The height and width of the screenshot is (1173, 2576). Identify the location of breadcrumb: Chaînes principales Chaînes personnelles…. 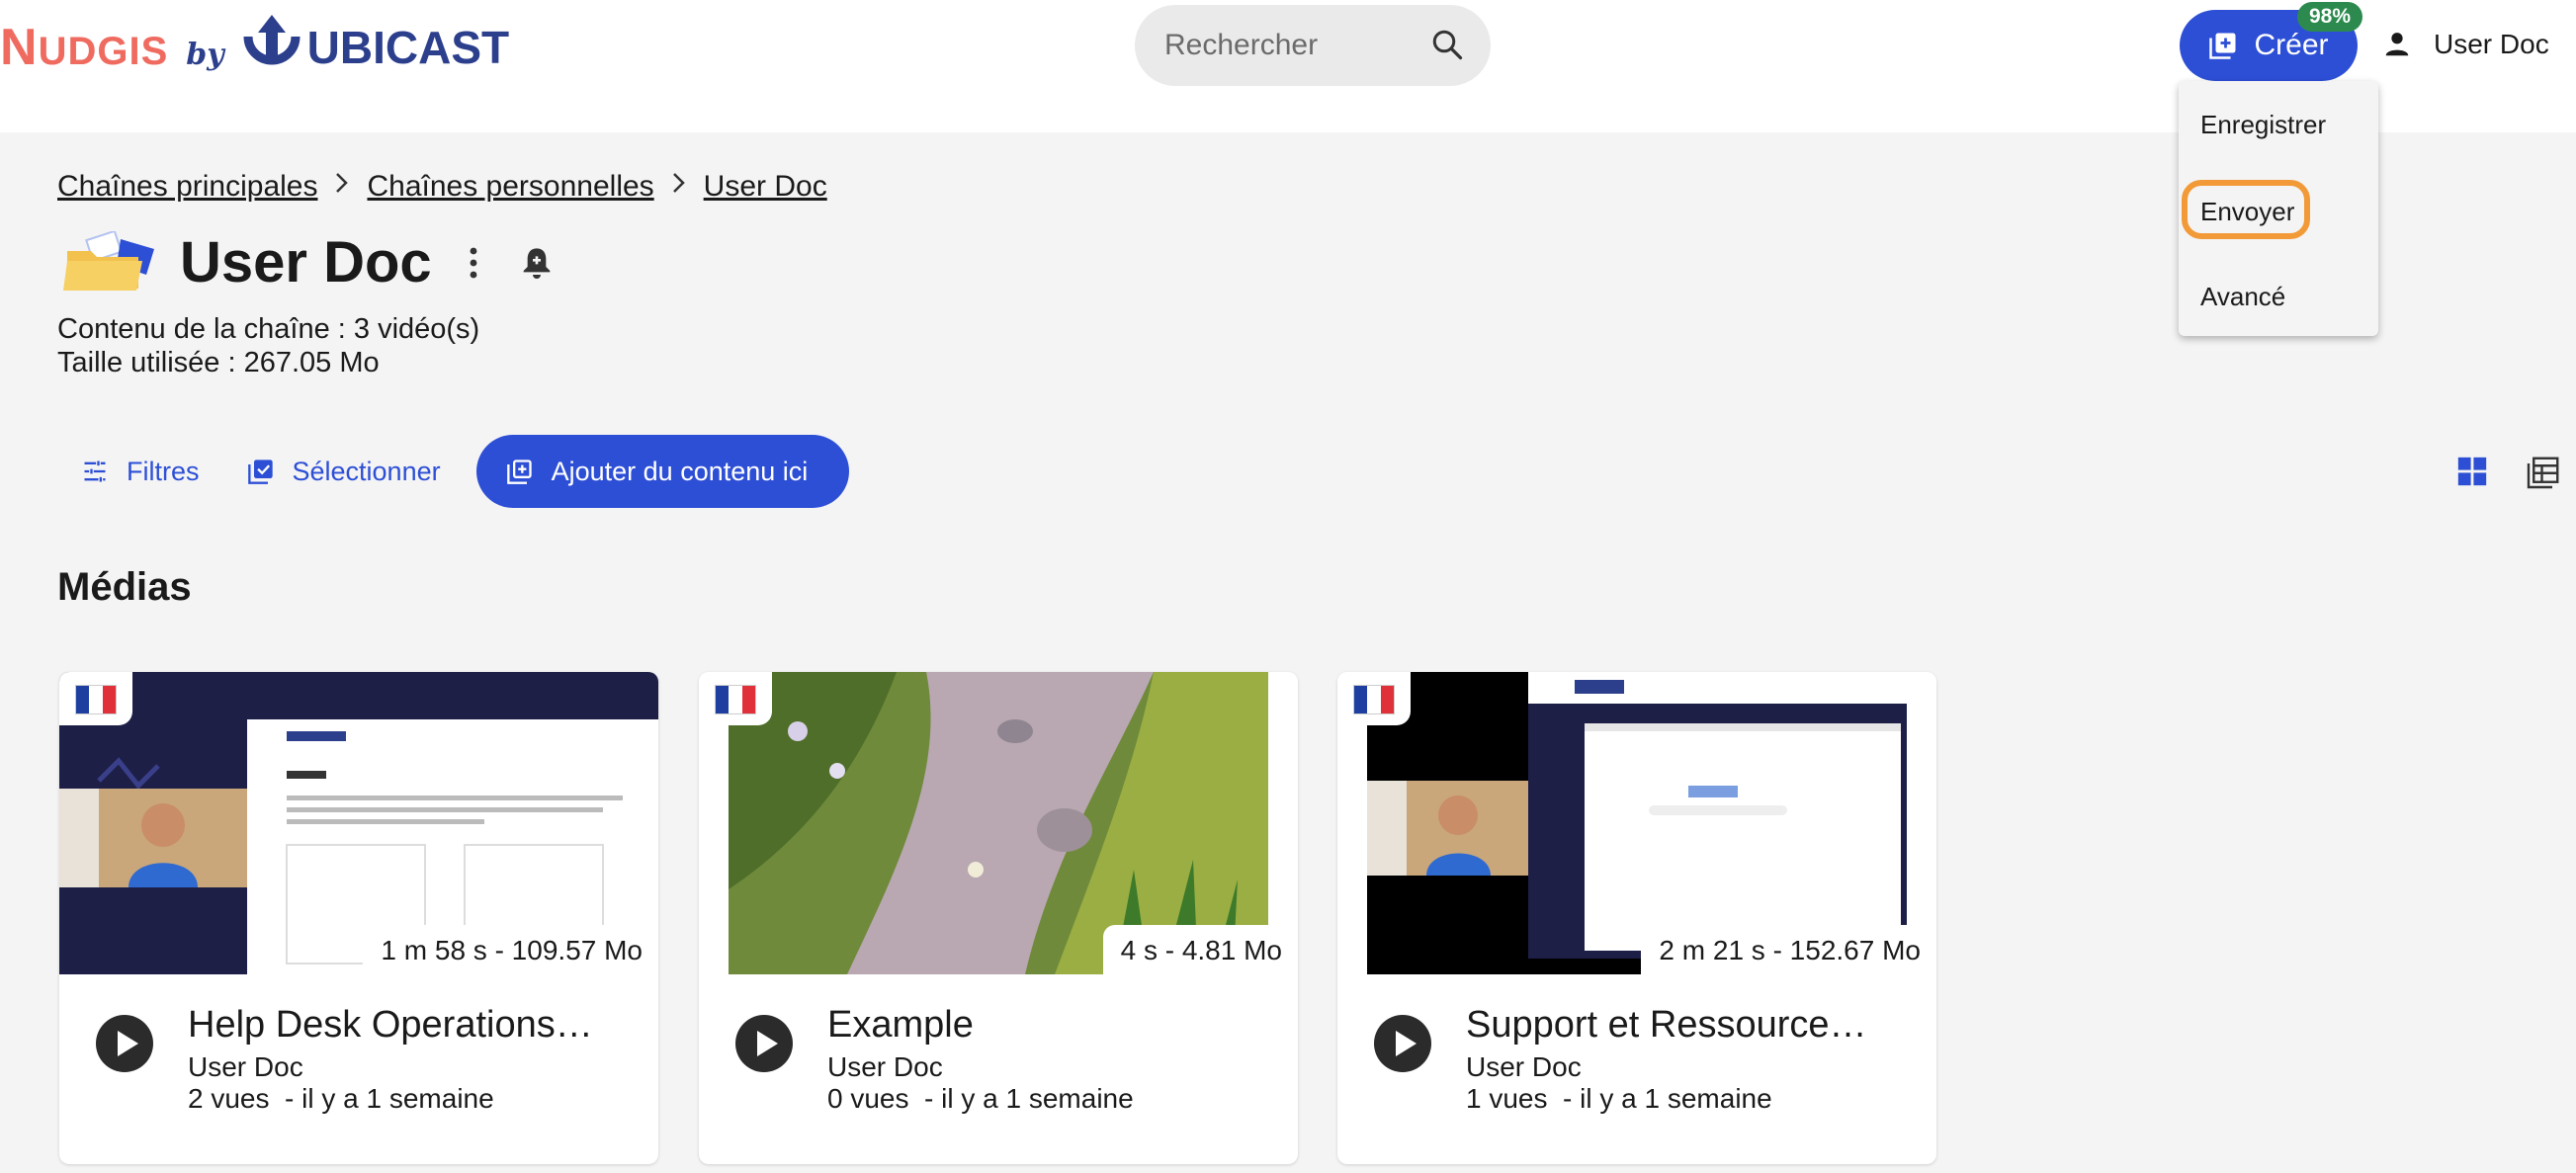
(442, 187).